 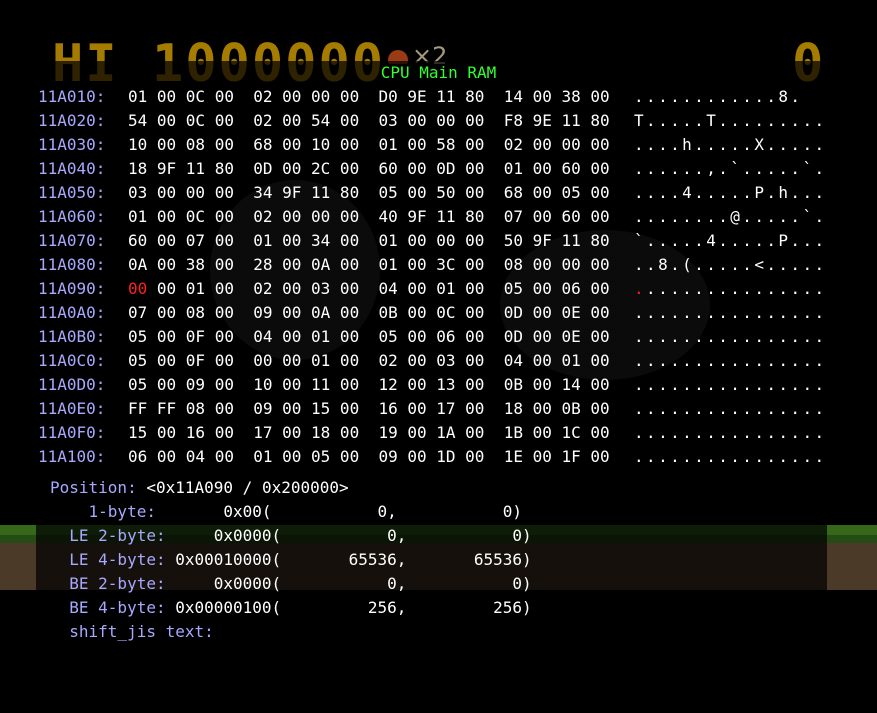 What do you see at coordinates (181, 408) in the screenshot?
I see `byte-group: FF FF 08 00` at bounding box center [181, 408].